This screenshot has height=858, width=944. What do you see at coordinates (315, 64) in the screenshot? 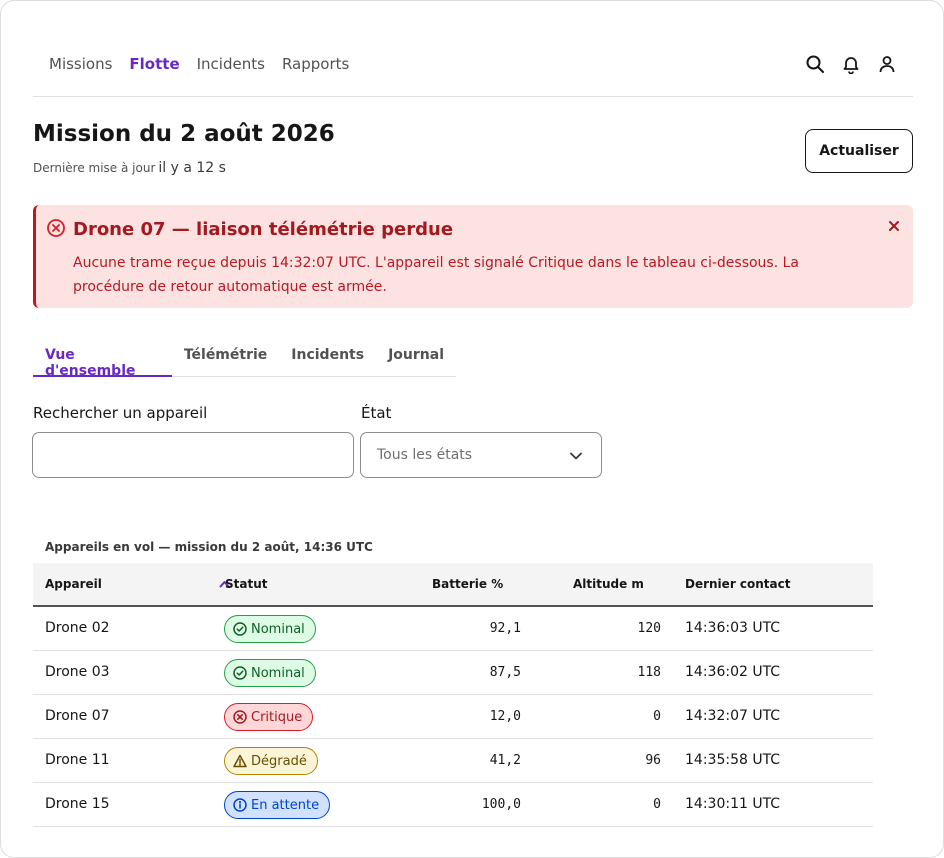
I see `nav-link-rapports: Rapports` at bounding box center [315, 64].